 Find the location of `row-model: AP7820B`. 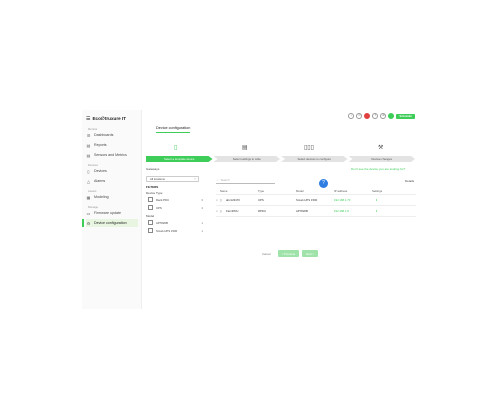

row-model: AP7820B is located at coordinates (302, 211).